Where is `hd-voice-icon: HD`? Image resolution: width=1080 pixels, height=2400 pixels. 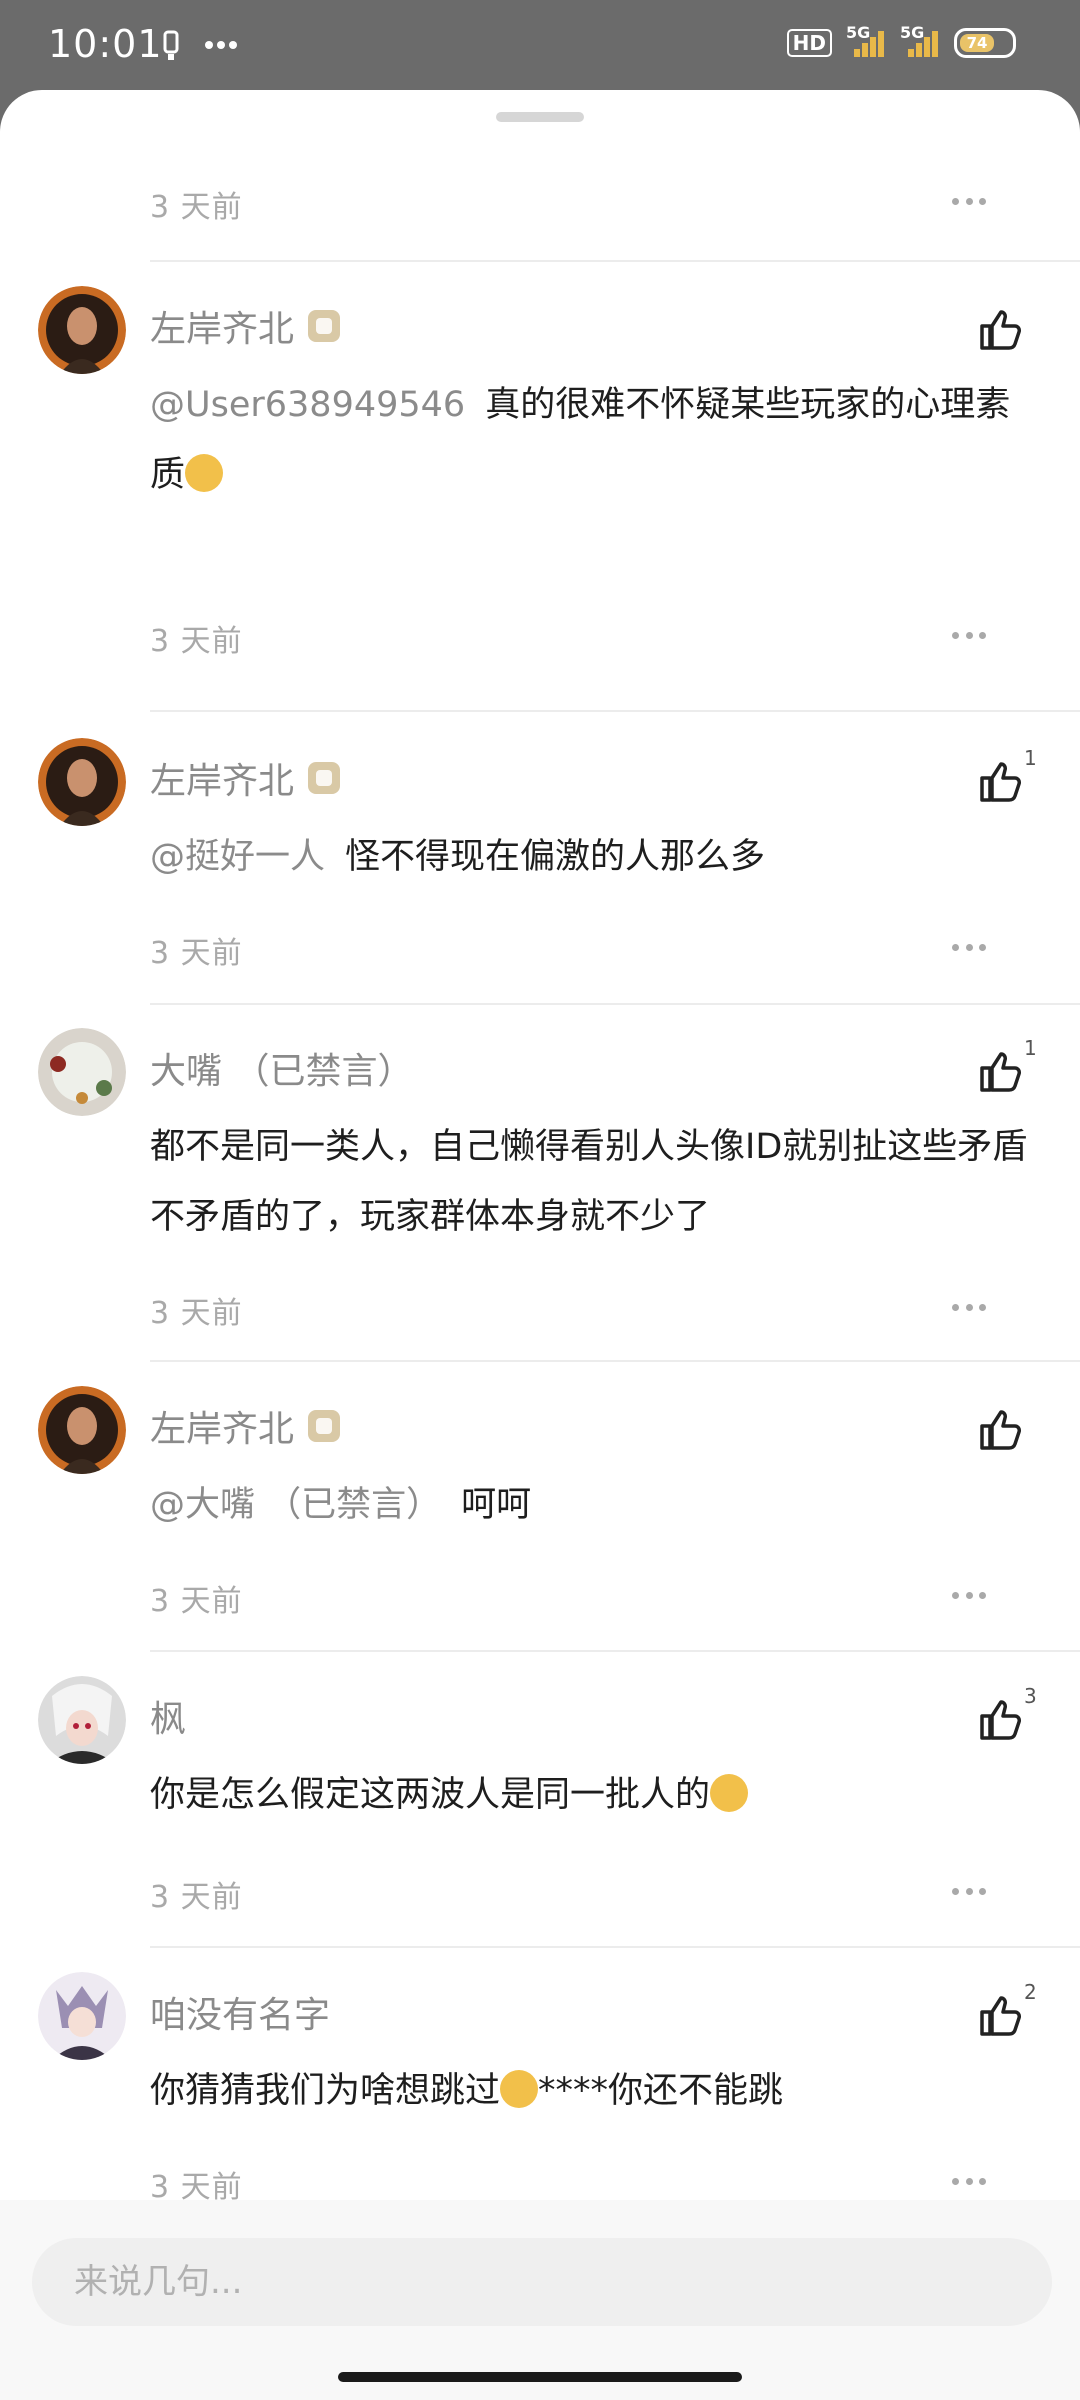
hd-voice-icon: HD is located at coordinates (809, 43).